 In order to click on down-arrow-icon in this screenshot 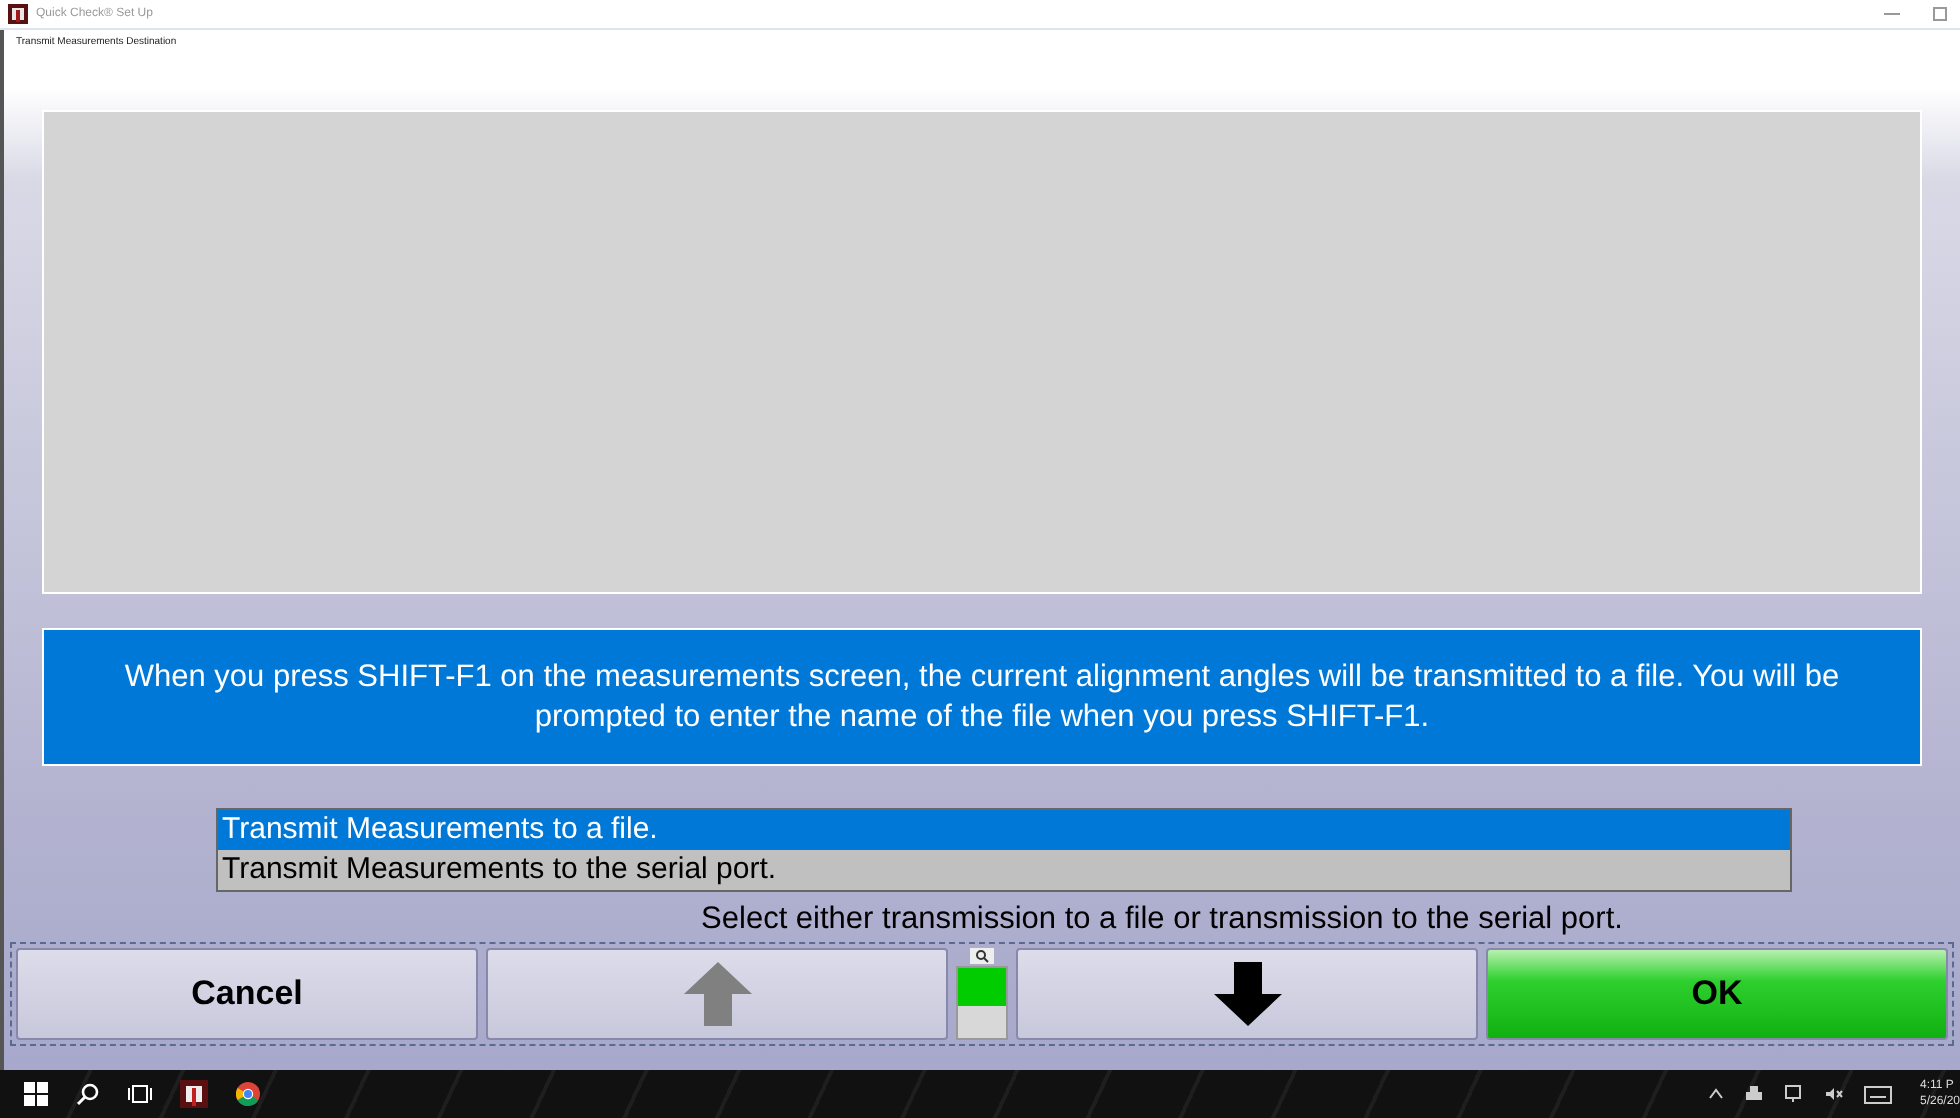, I will do `click(1247, 994)`.